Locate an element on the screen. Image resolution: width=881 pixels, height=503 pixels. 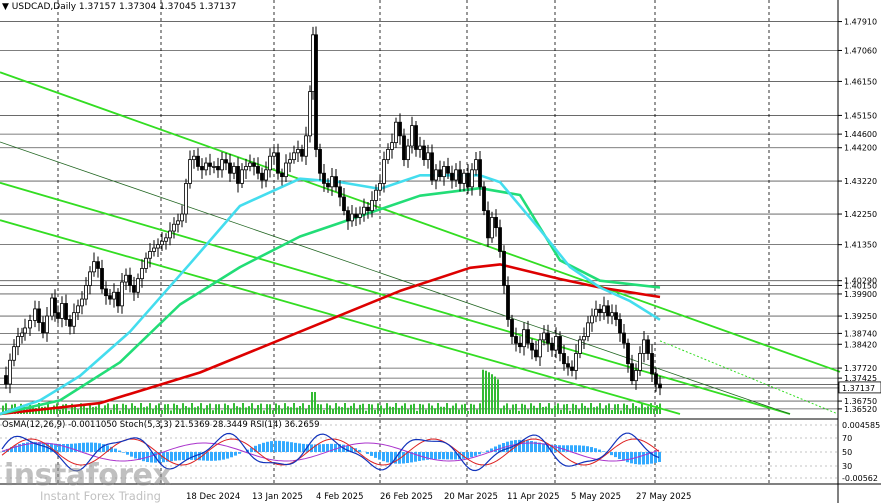
collapse-triangle-icon: ▼ is located at coordinates (5, 7).